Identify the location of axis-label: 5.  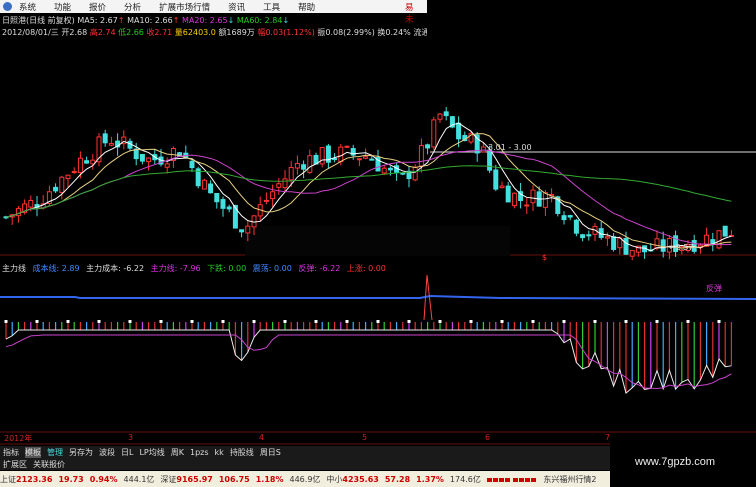
(365, 437).